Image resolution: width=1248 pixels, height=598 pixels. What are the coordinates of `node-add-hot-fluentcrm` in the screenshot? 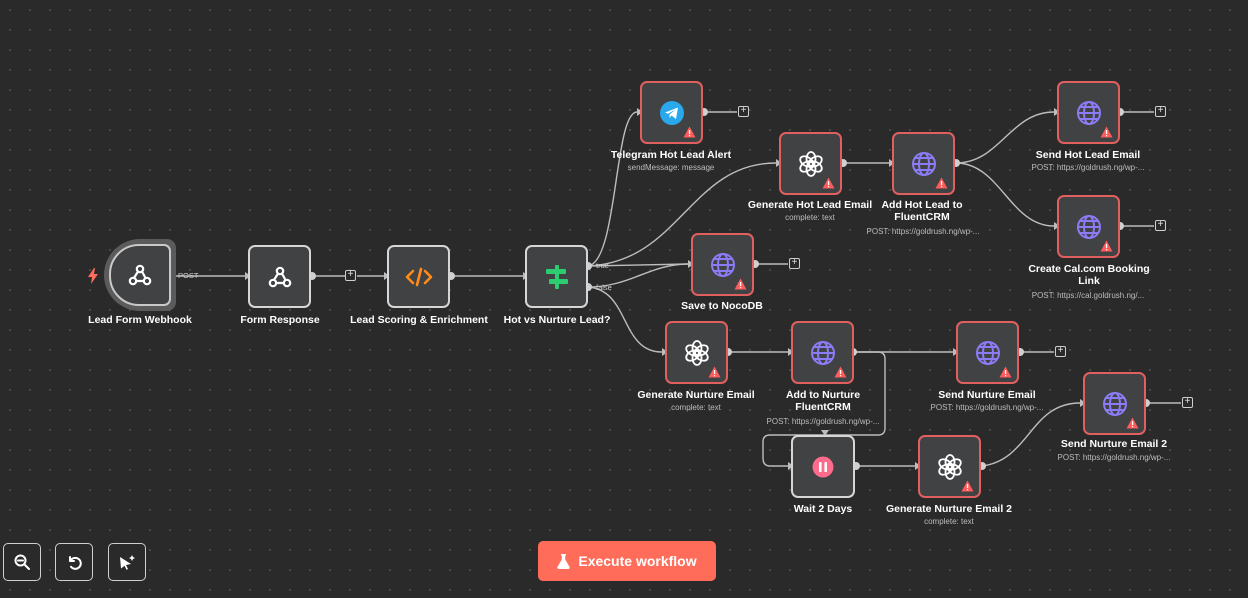 It's located at (923, 163).